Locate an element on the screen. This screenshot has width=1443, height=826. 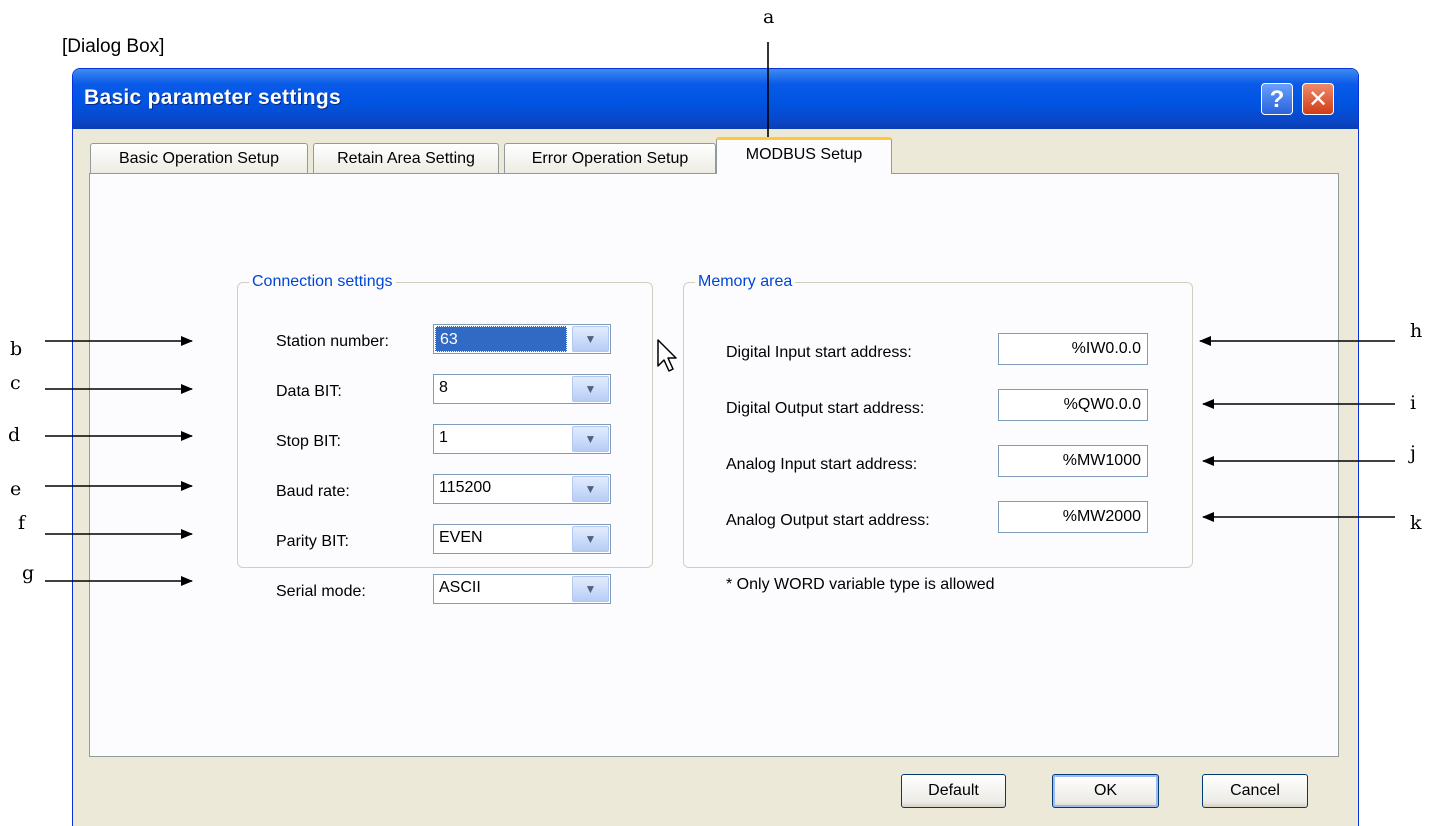
tab-modbus-setup: MODBUS Setup is located at coordinates (804, 155).